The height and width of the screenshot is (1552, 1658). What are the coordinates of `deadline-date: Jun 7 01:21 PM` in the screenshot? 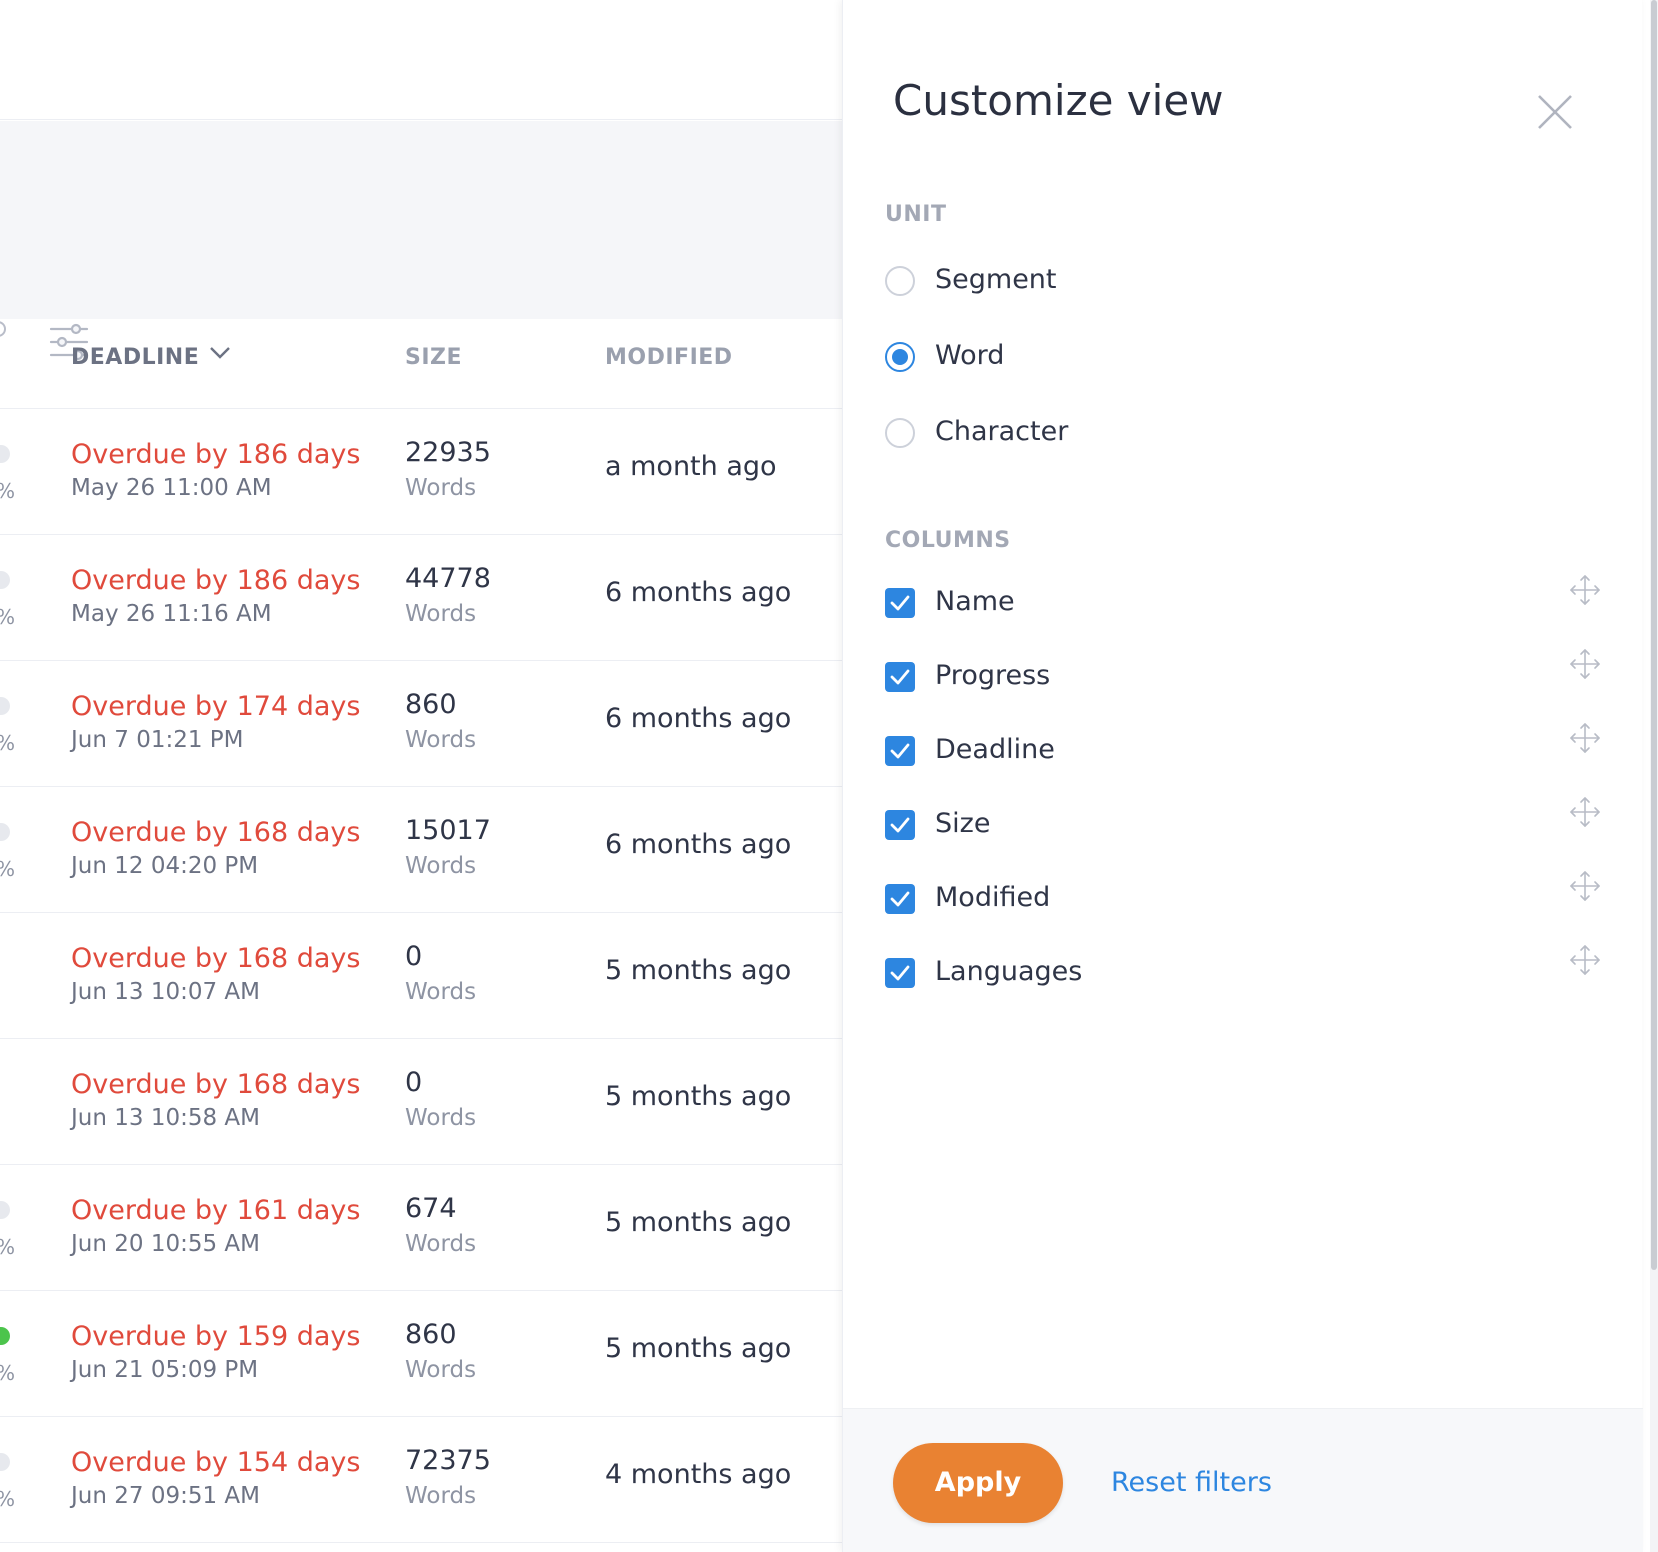 It's located at (157, 740).